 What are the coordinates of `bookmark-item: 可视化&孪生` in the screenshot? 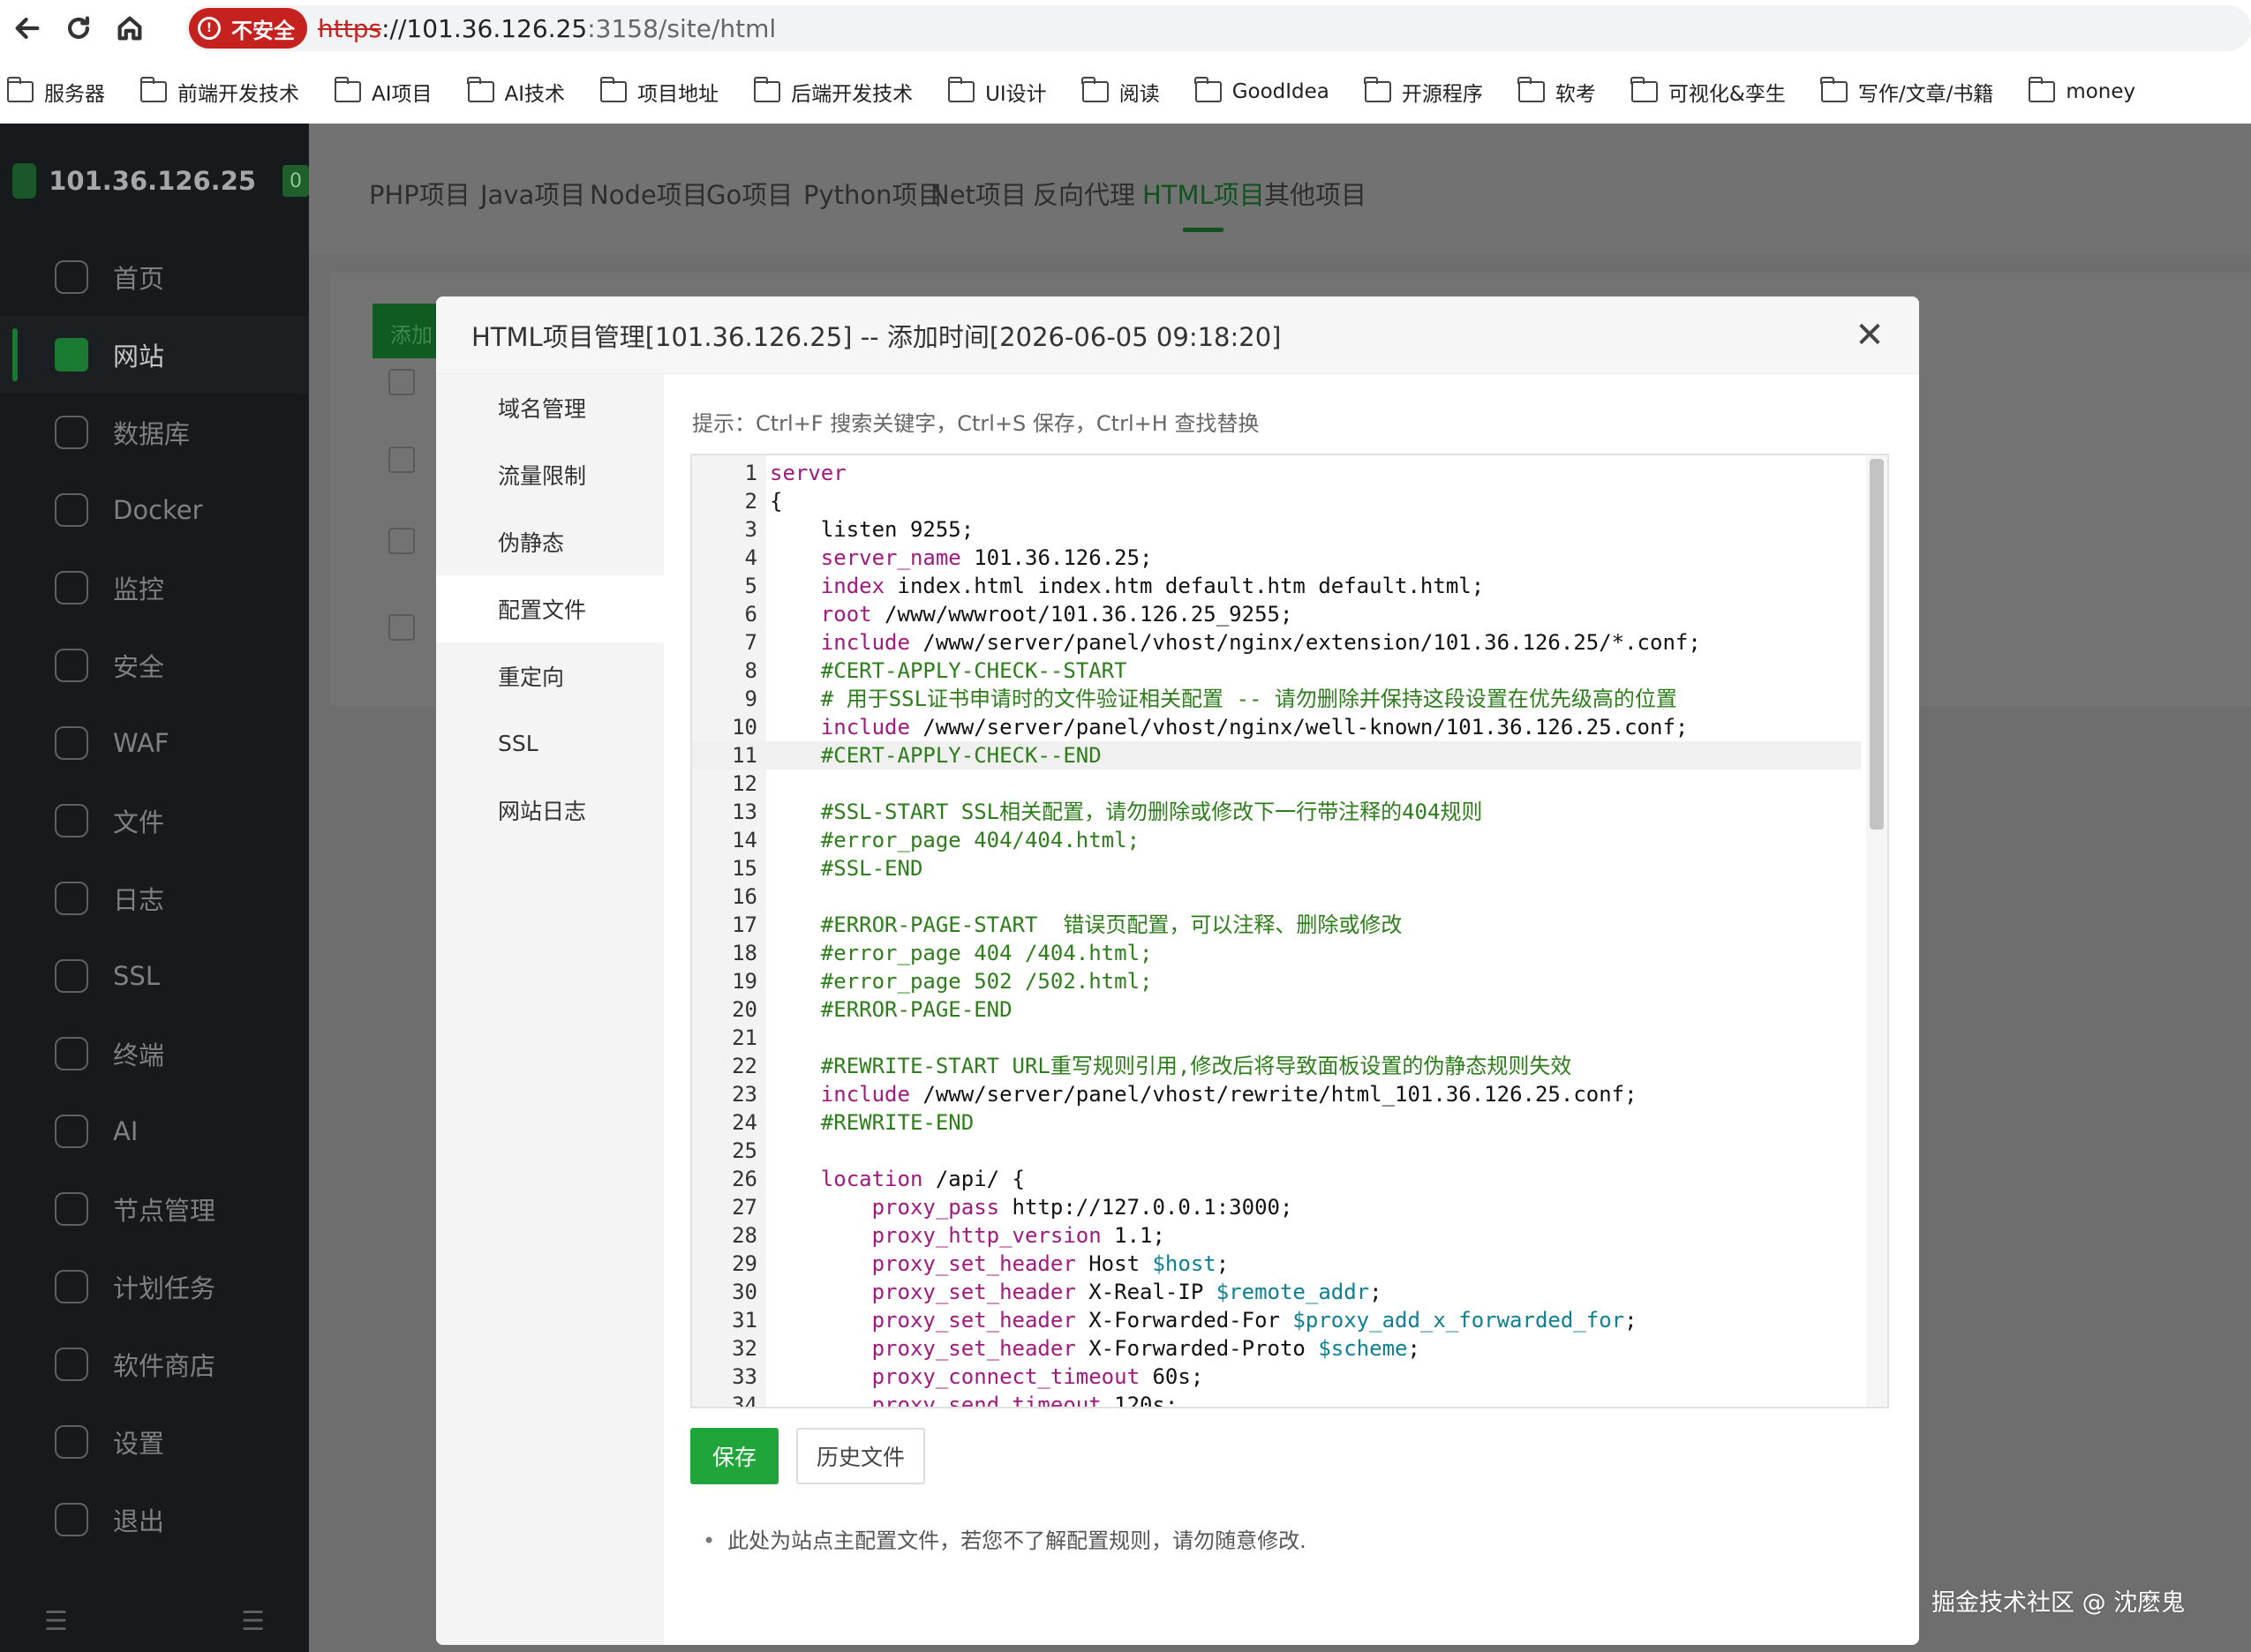 It's located at (1708, 92).